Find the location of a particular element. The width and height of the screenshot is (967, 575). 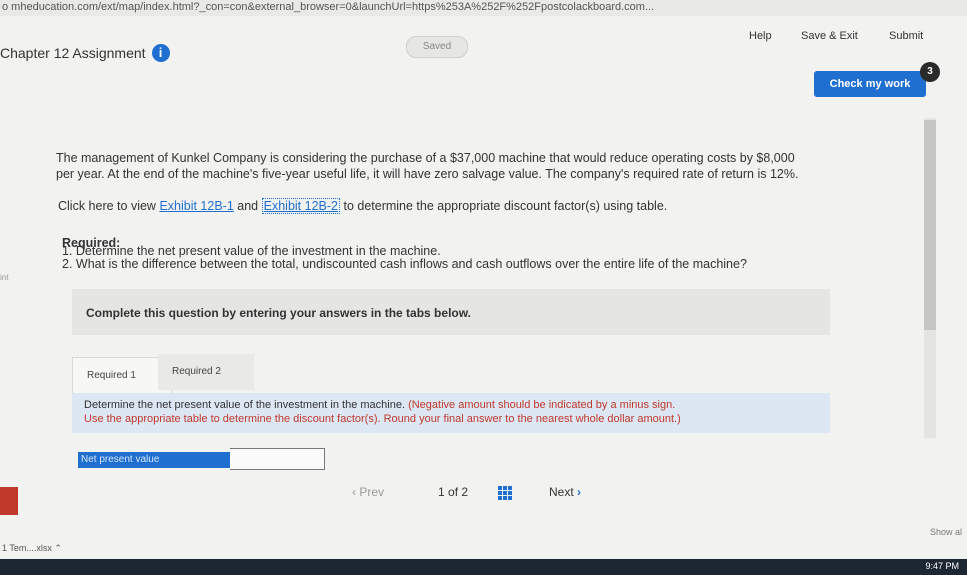

exhibit-12b-2-link: Exhibit 12B-2 is located at coordinates (300, 206).